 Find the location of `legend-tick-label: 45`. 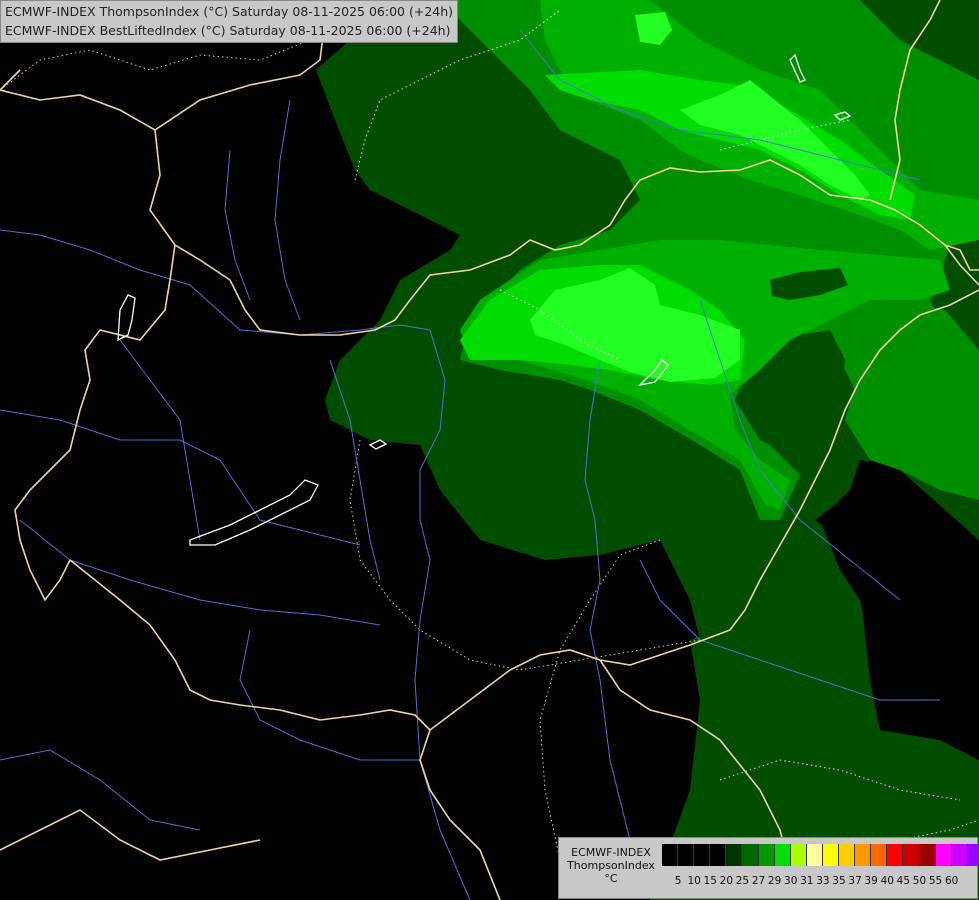

legend-tick-label: 45 is located at coordinates (903, 881).